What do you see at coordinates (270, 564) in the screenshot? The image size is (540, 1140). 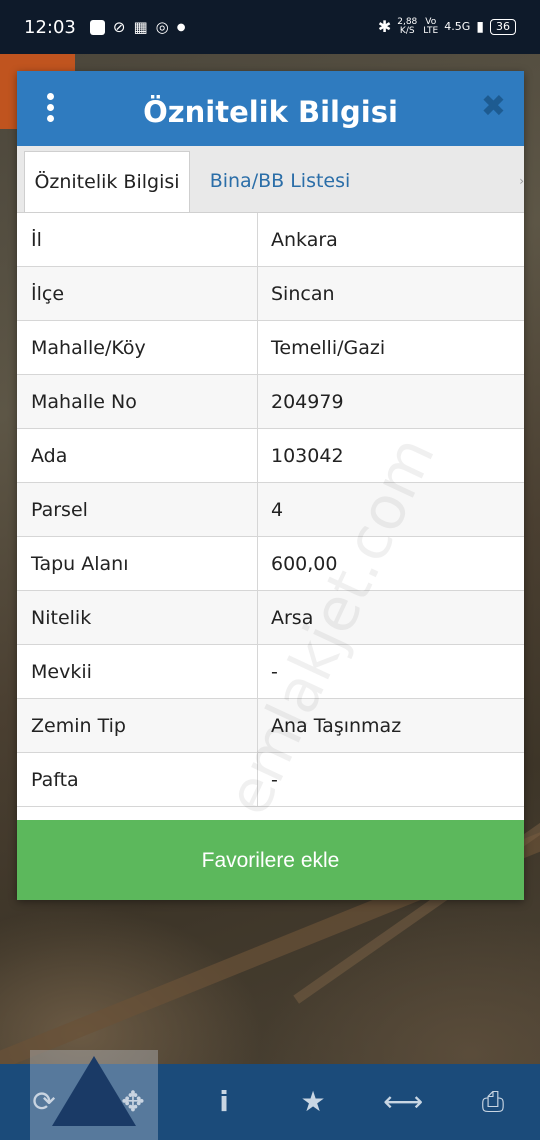 I see `table-row: Tapu Alanı 600,00` at bounding box center [270, 564].